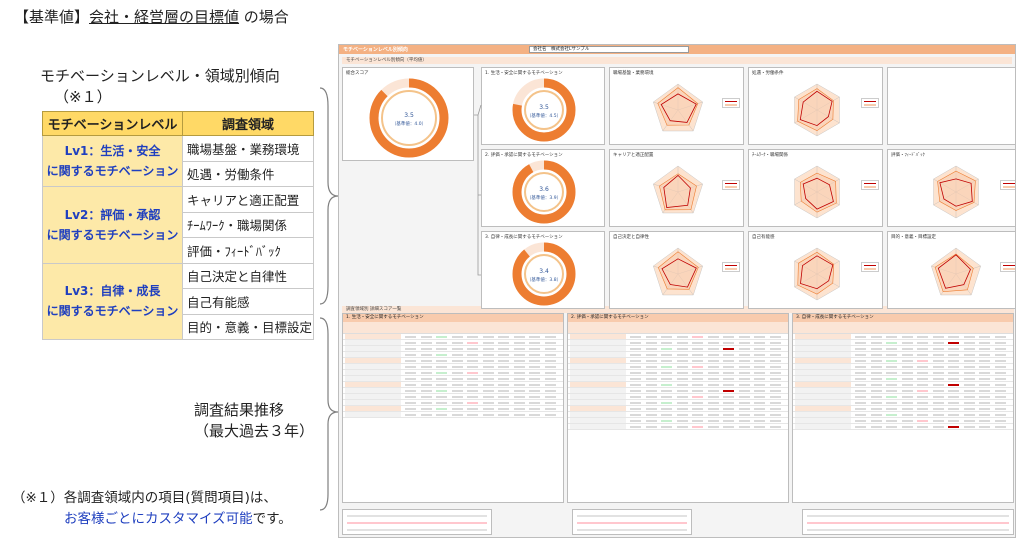 Image resolution: width=1017 pixels, height=540 pixels. What do you see at coordinates (543, 106) in the screenshot?
I see `donut-panel: 1. 生活・安全に関するモチベーション 3.5 （基準値：4.5）` at bounding box center [543, 106].